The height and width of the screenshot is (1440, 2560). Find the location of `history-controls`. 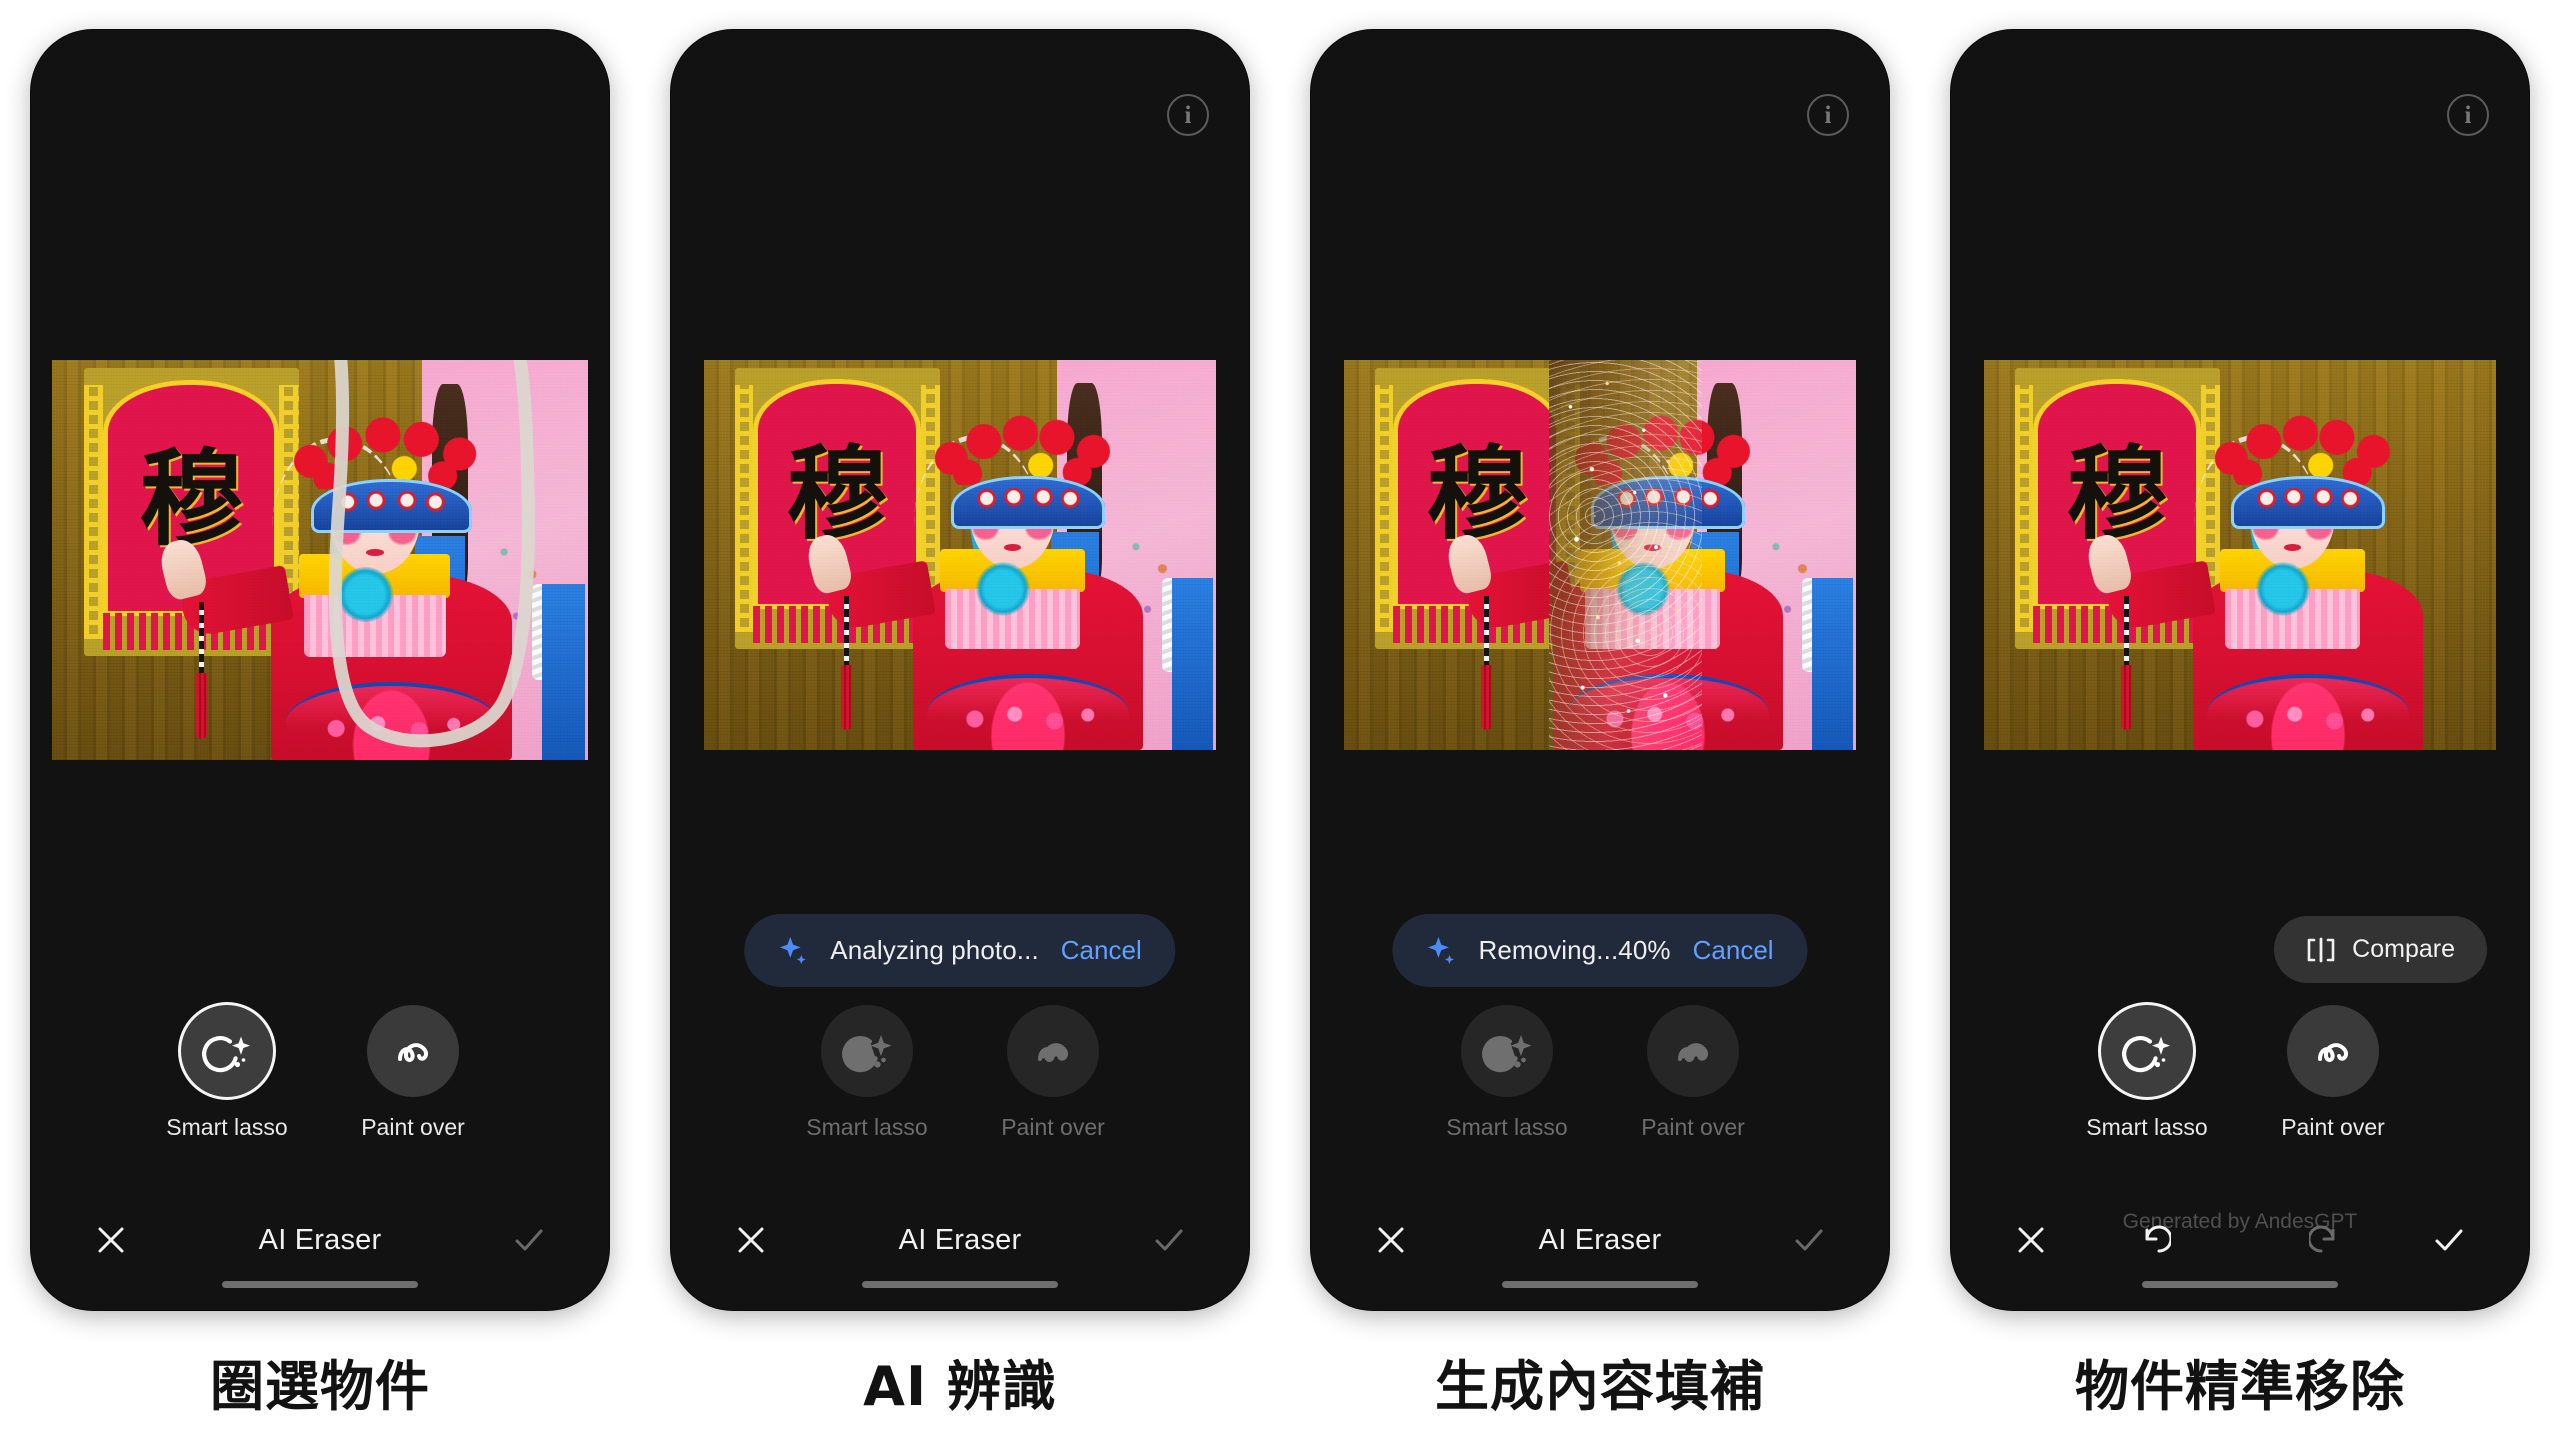

history-controls is located at coordinates (2240, 1240).